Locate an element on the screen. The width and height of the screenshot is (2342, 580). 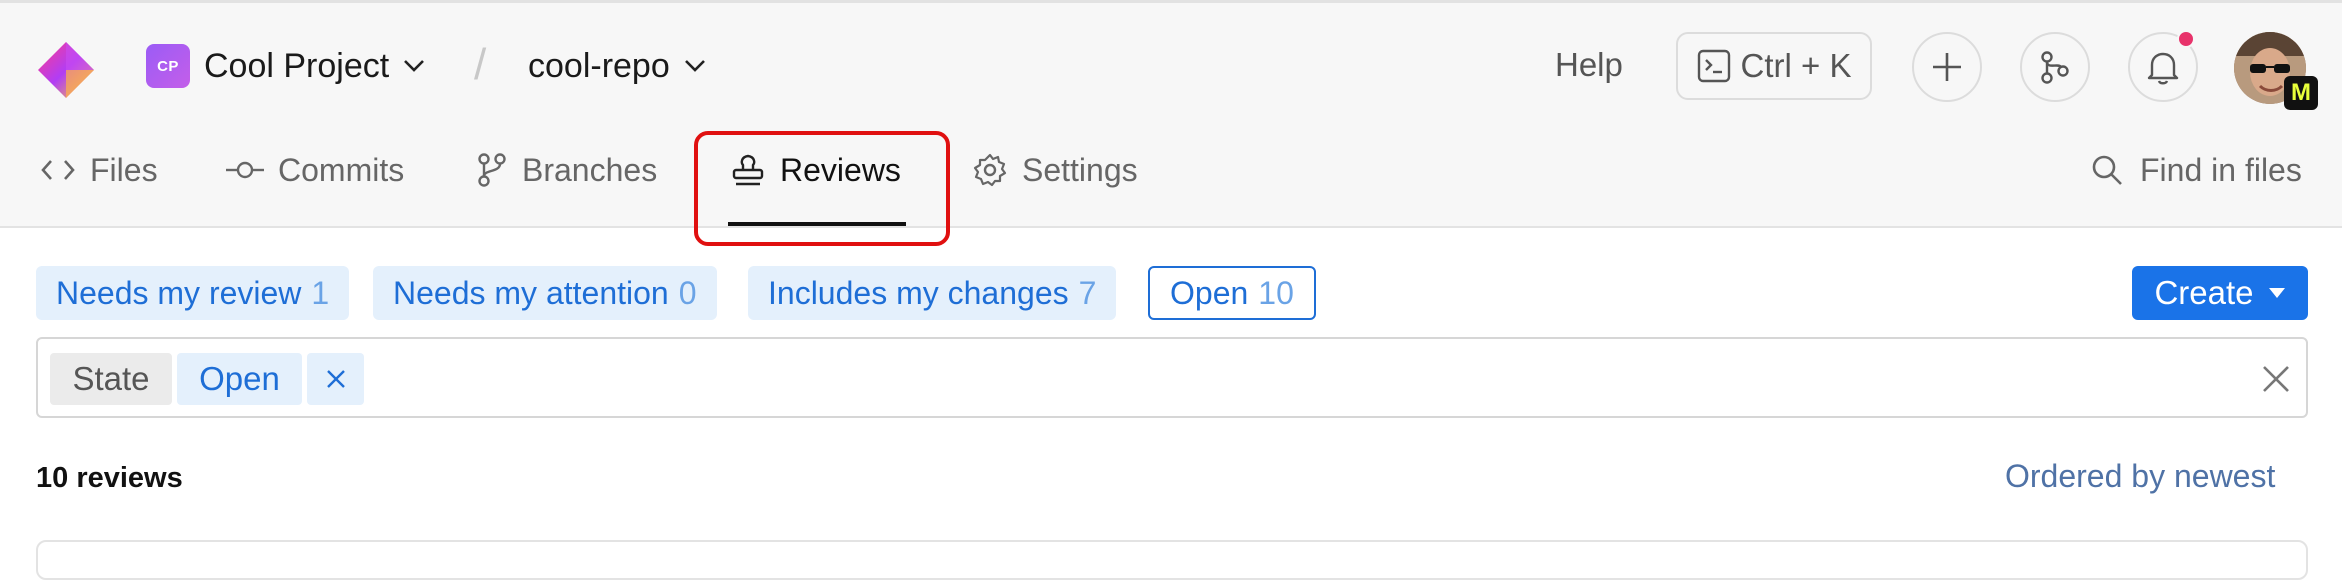
tab-commits: Commits is located at coordinates (315, 170).